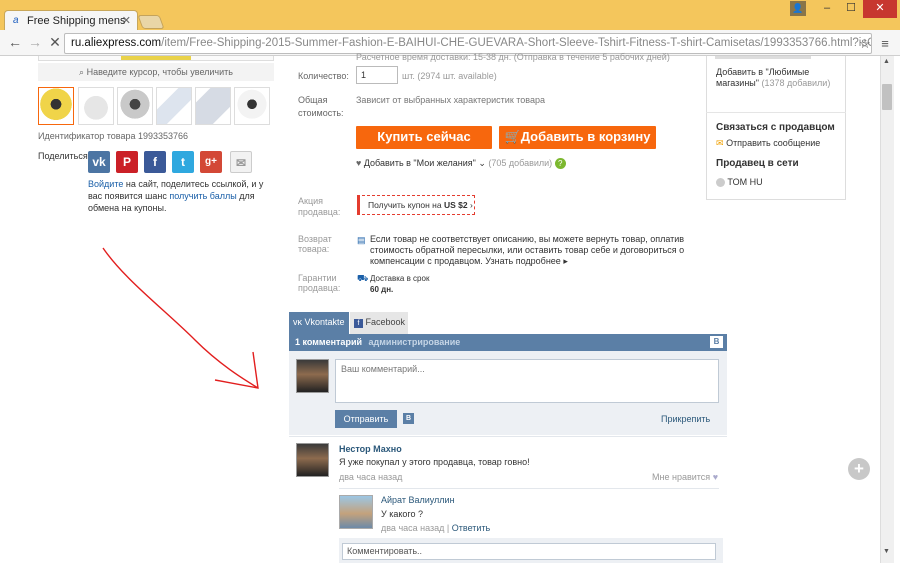 The width and height of the screenshot is (900, 563). Describe the element at coordinates (366, 419) in the screenshot. I see `send-button: Отправить` at that location.